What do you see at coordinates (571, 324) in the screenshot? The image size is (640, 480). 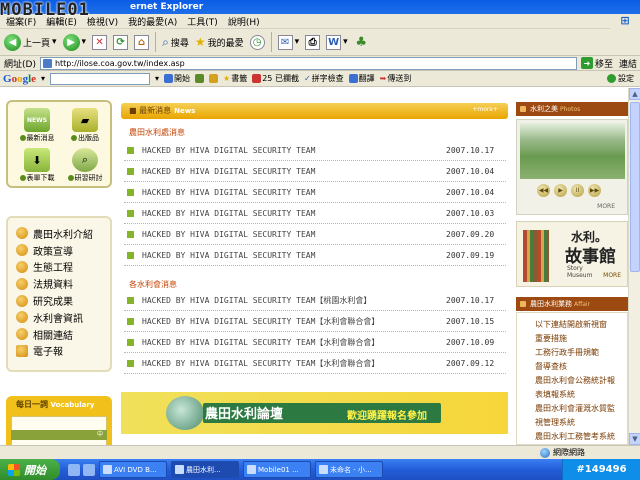 I see `affair-link: 以下連結開啟新視窗` at bounding box center [571, 324].